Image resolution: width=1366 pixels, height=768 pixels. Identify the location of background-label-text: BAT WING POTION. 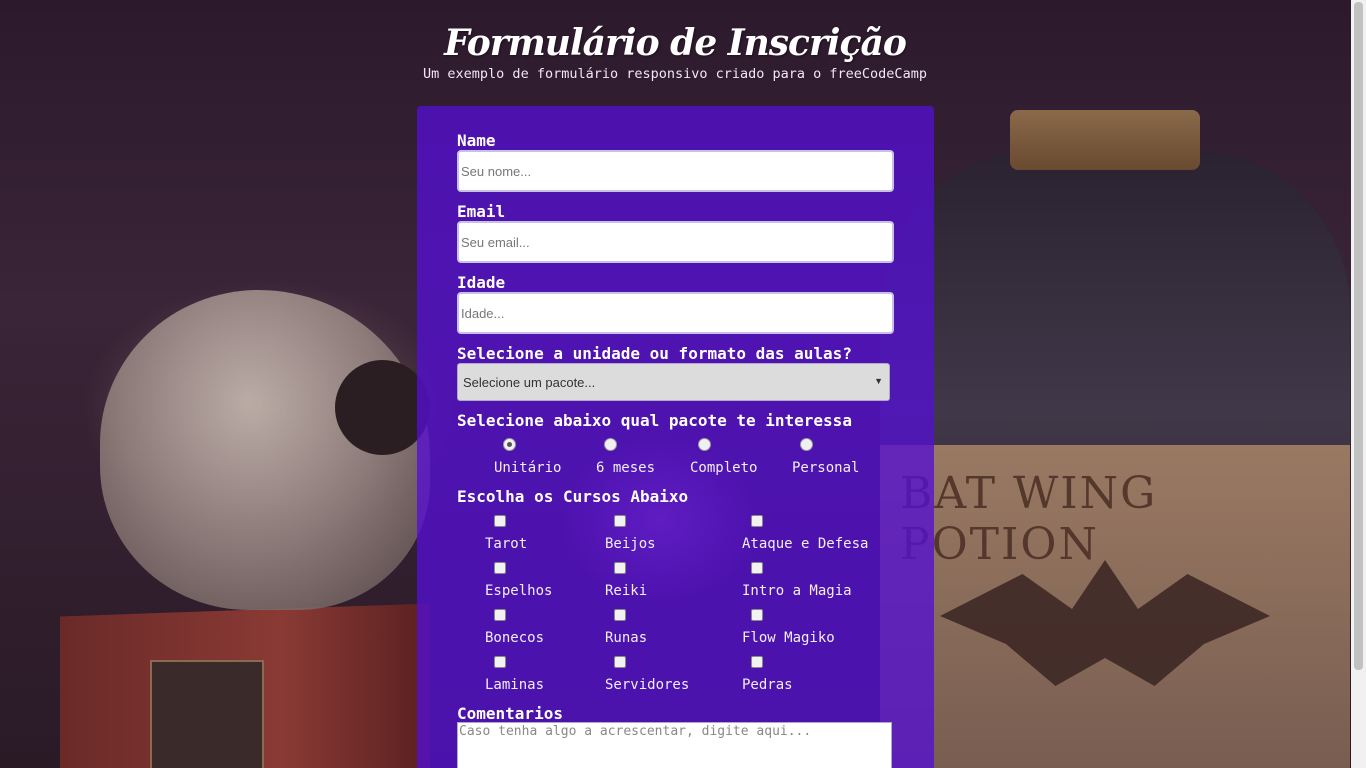
(1029, 519).